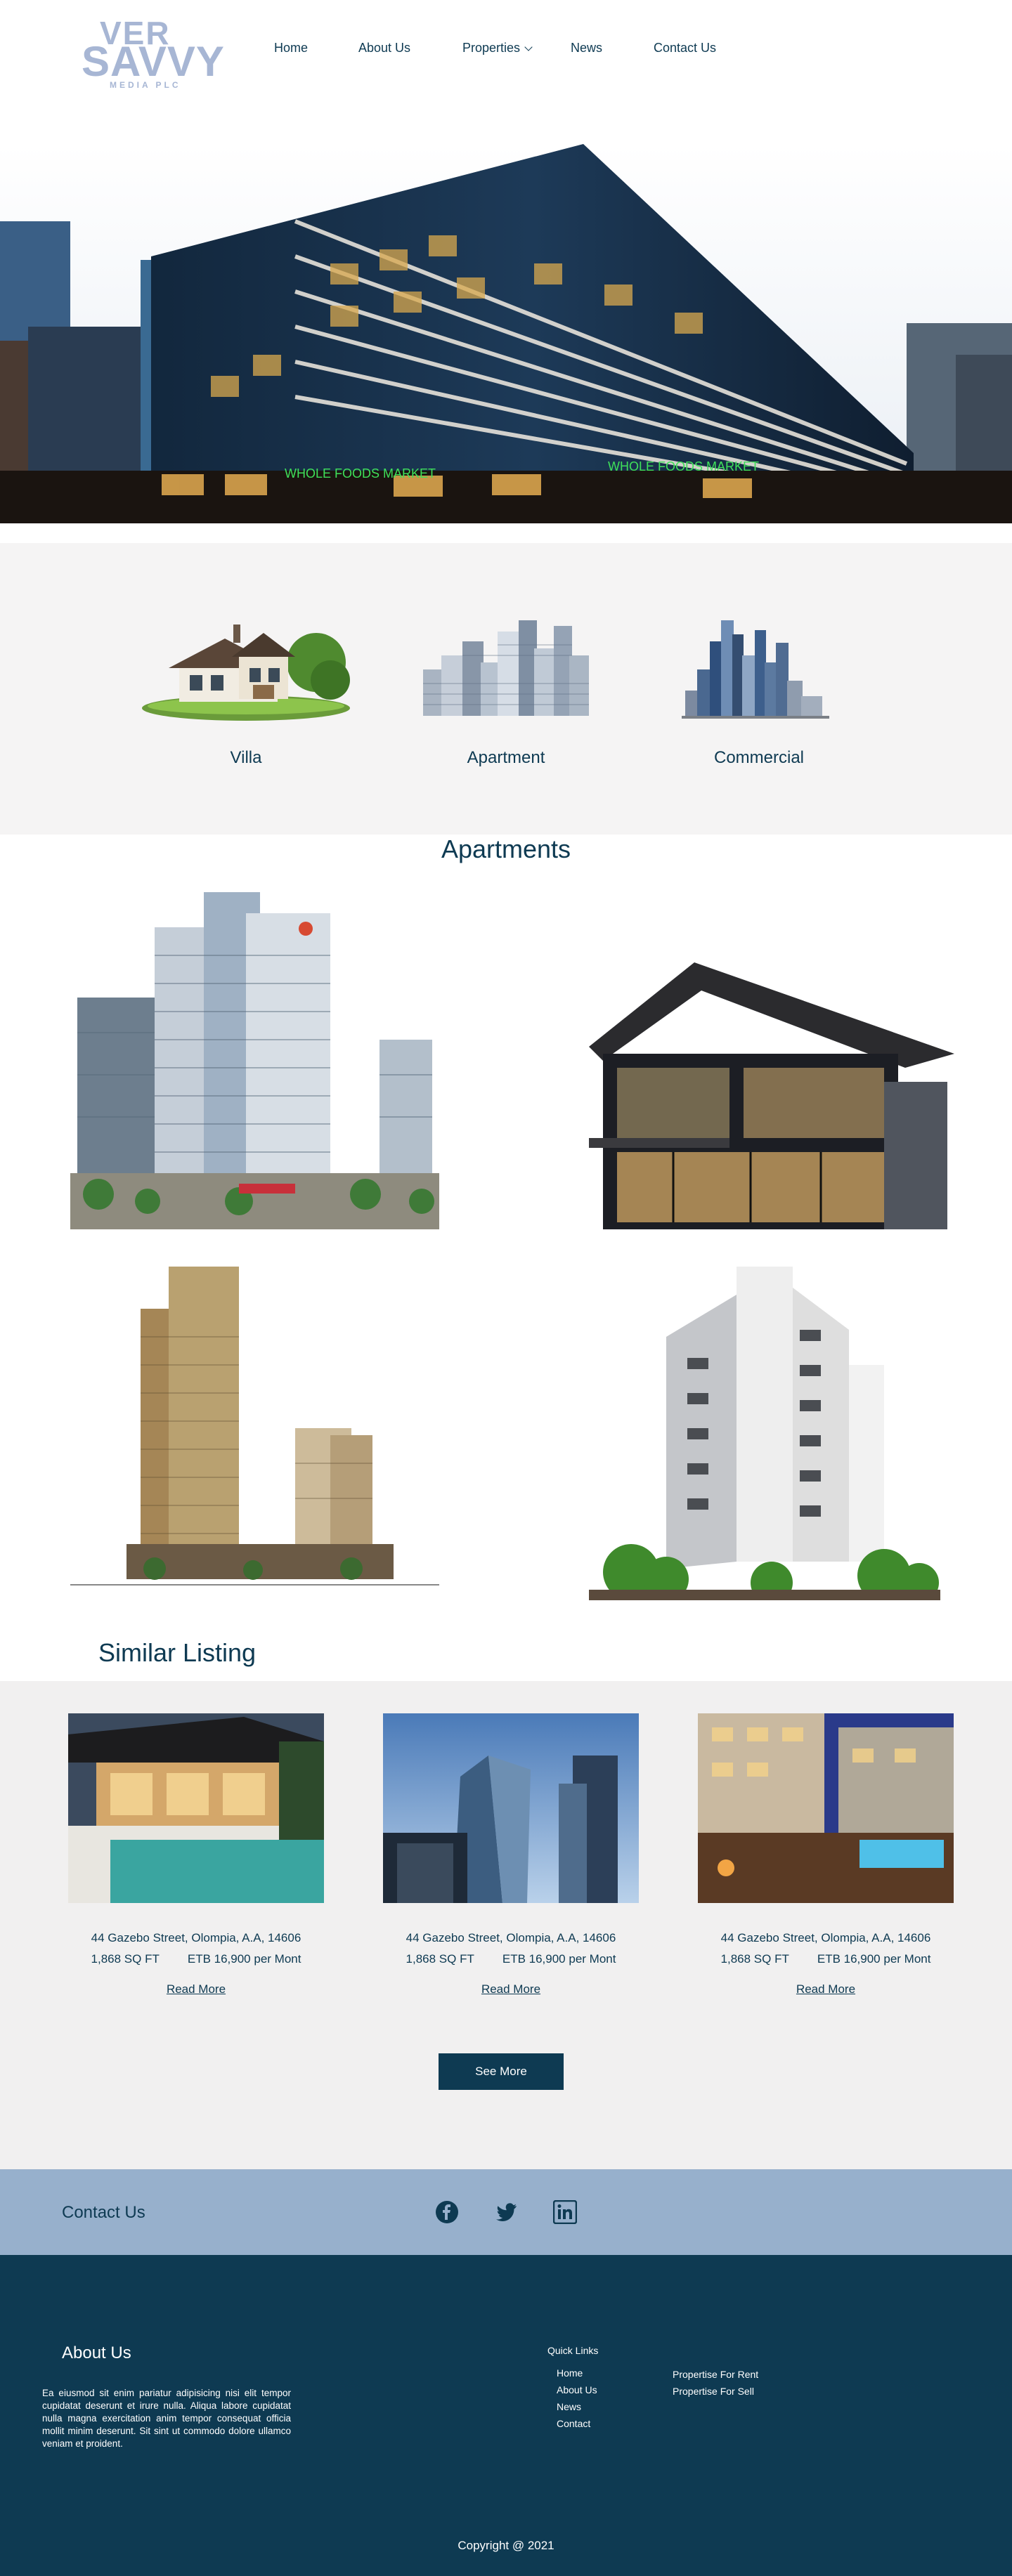 This screenshot has height=2576, width=1012. I want to click on contact-strip: Contact Us, so click(506, 2212).